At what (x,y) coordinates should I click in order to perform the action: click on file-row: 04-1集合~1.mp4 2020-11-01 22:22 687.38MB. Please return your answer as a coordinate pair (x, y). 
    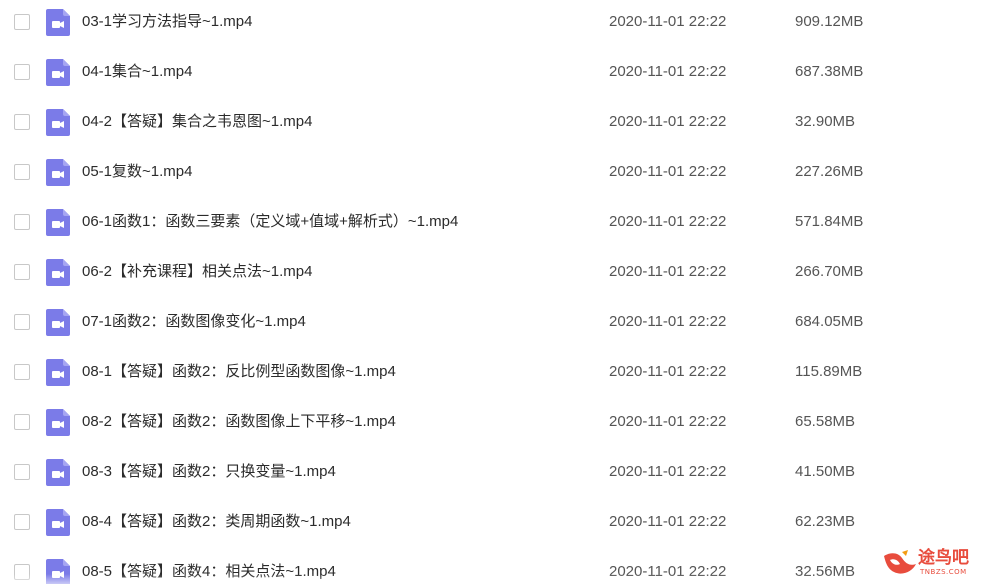
    Looking at the image, I should click on (491, 75).